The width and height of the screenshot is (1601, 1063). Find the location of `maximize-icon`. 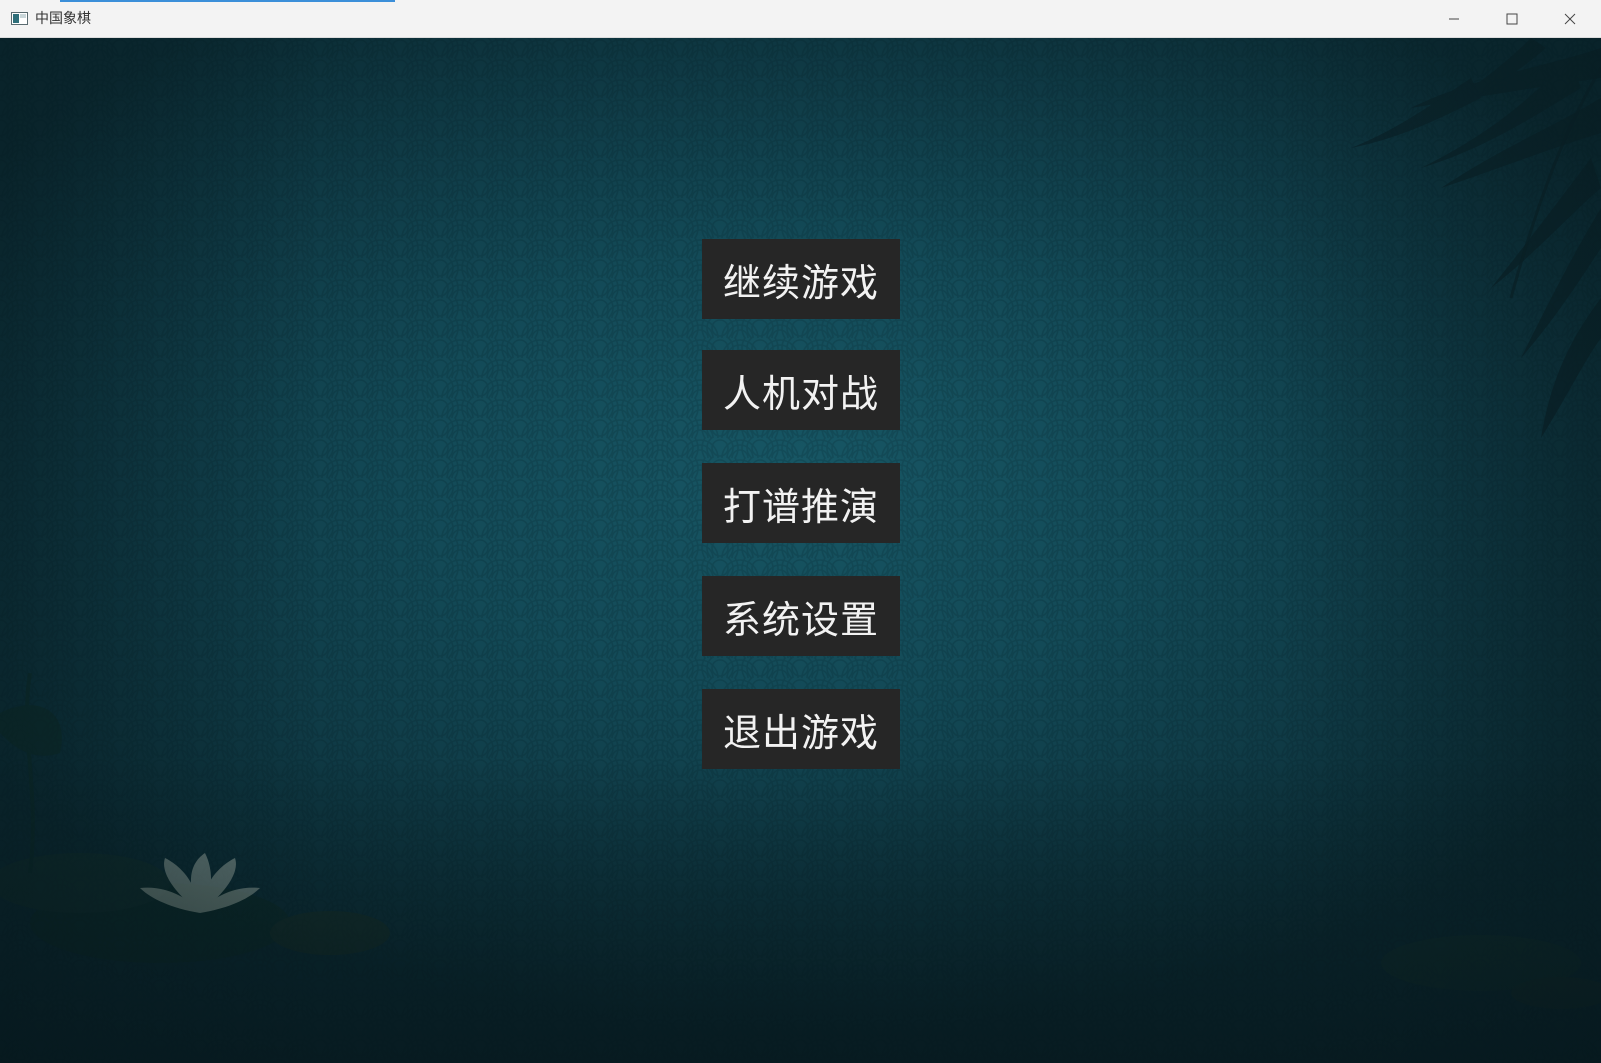

maximize-icon is located at coordinates (1512, 19).